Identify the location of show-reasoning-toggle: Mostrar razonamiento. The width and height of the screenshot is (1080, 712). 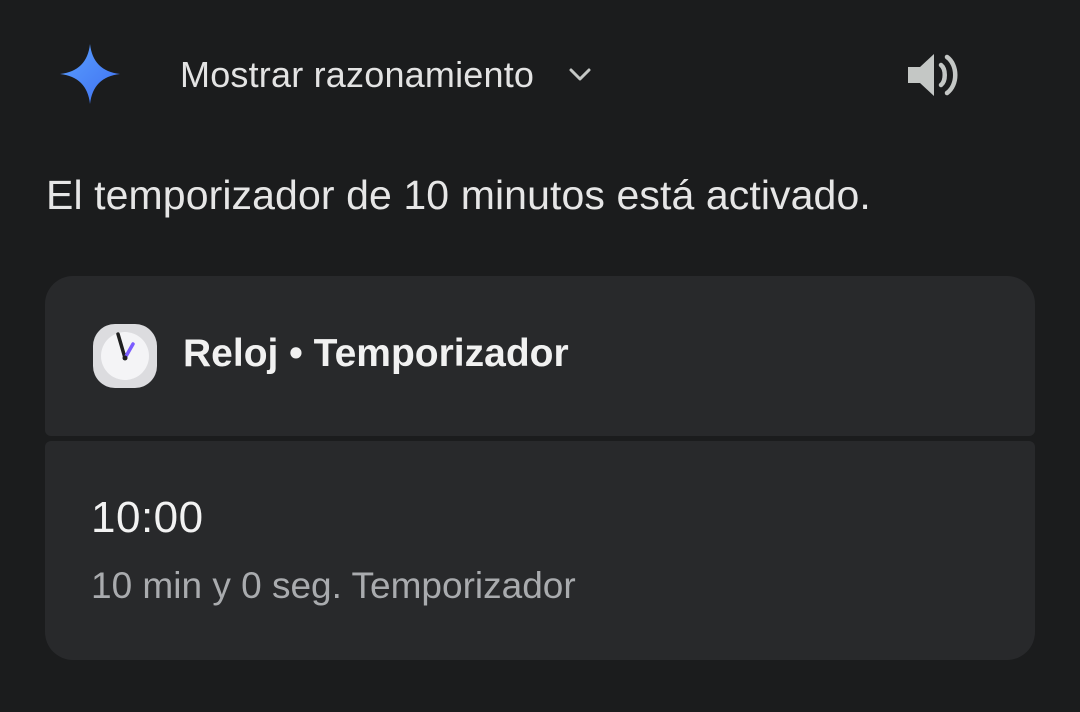
(387, 75).